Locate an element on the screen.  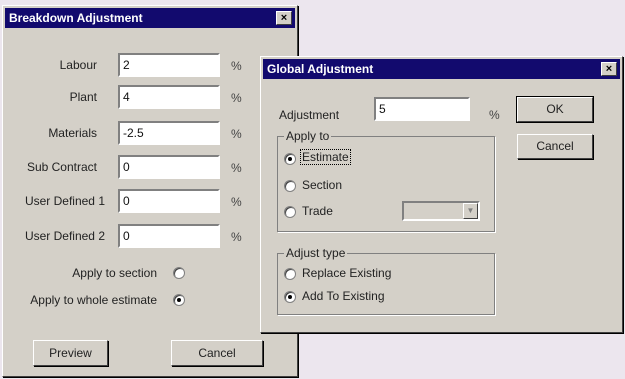
preview-button: Preview is located at coordinates (70, 353).